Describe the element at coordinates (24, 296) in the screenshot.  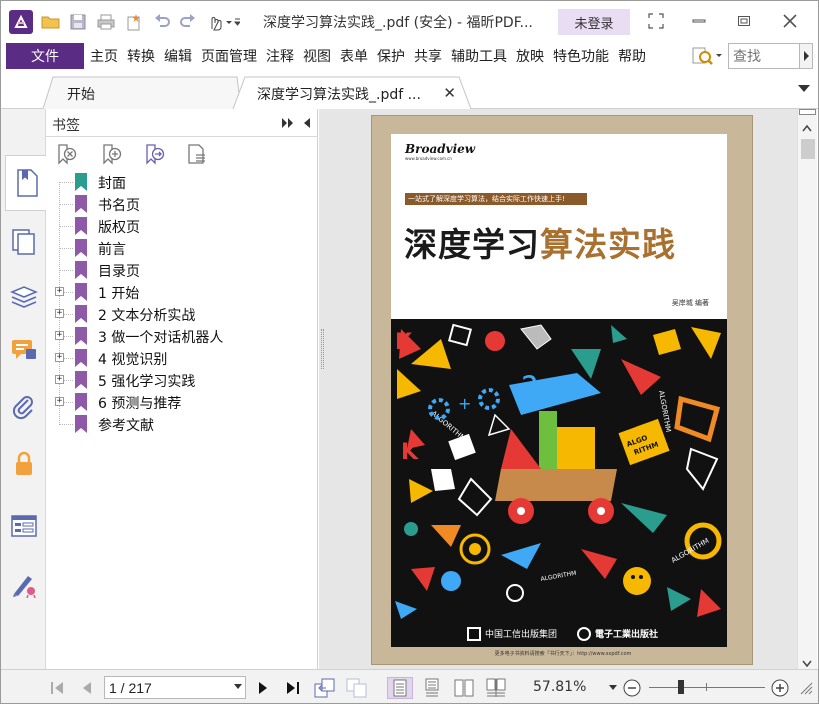
I see `layers-panel-icon` at that location.